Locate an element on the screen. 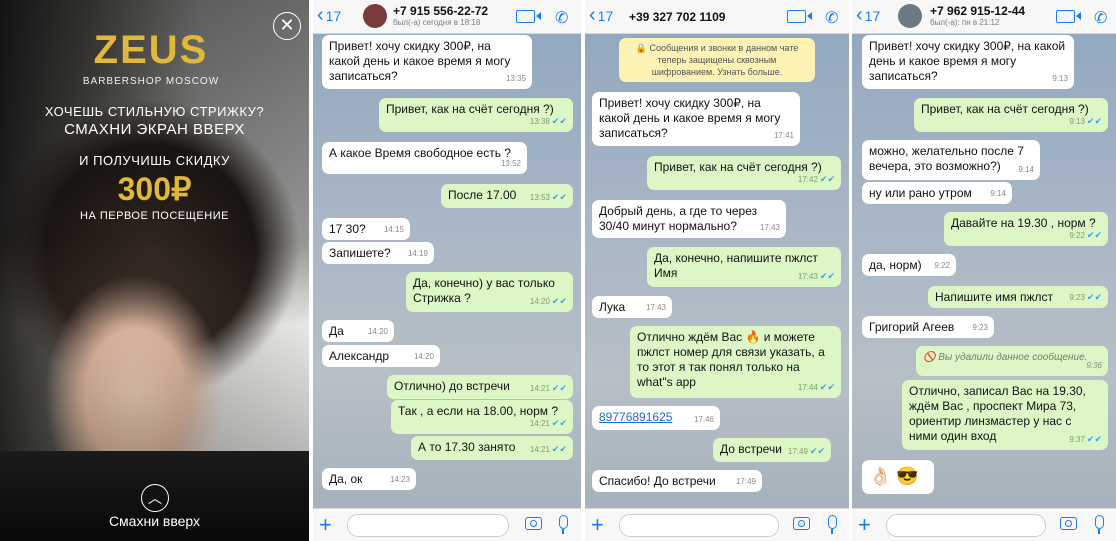 This screenshot has height=541, width=1116. ad-call-to-action: Смахни экран вверх is located at coordinates (154, 129).